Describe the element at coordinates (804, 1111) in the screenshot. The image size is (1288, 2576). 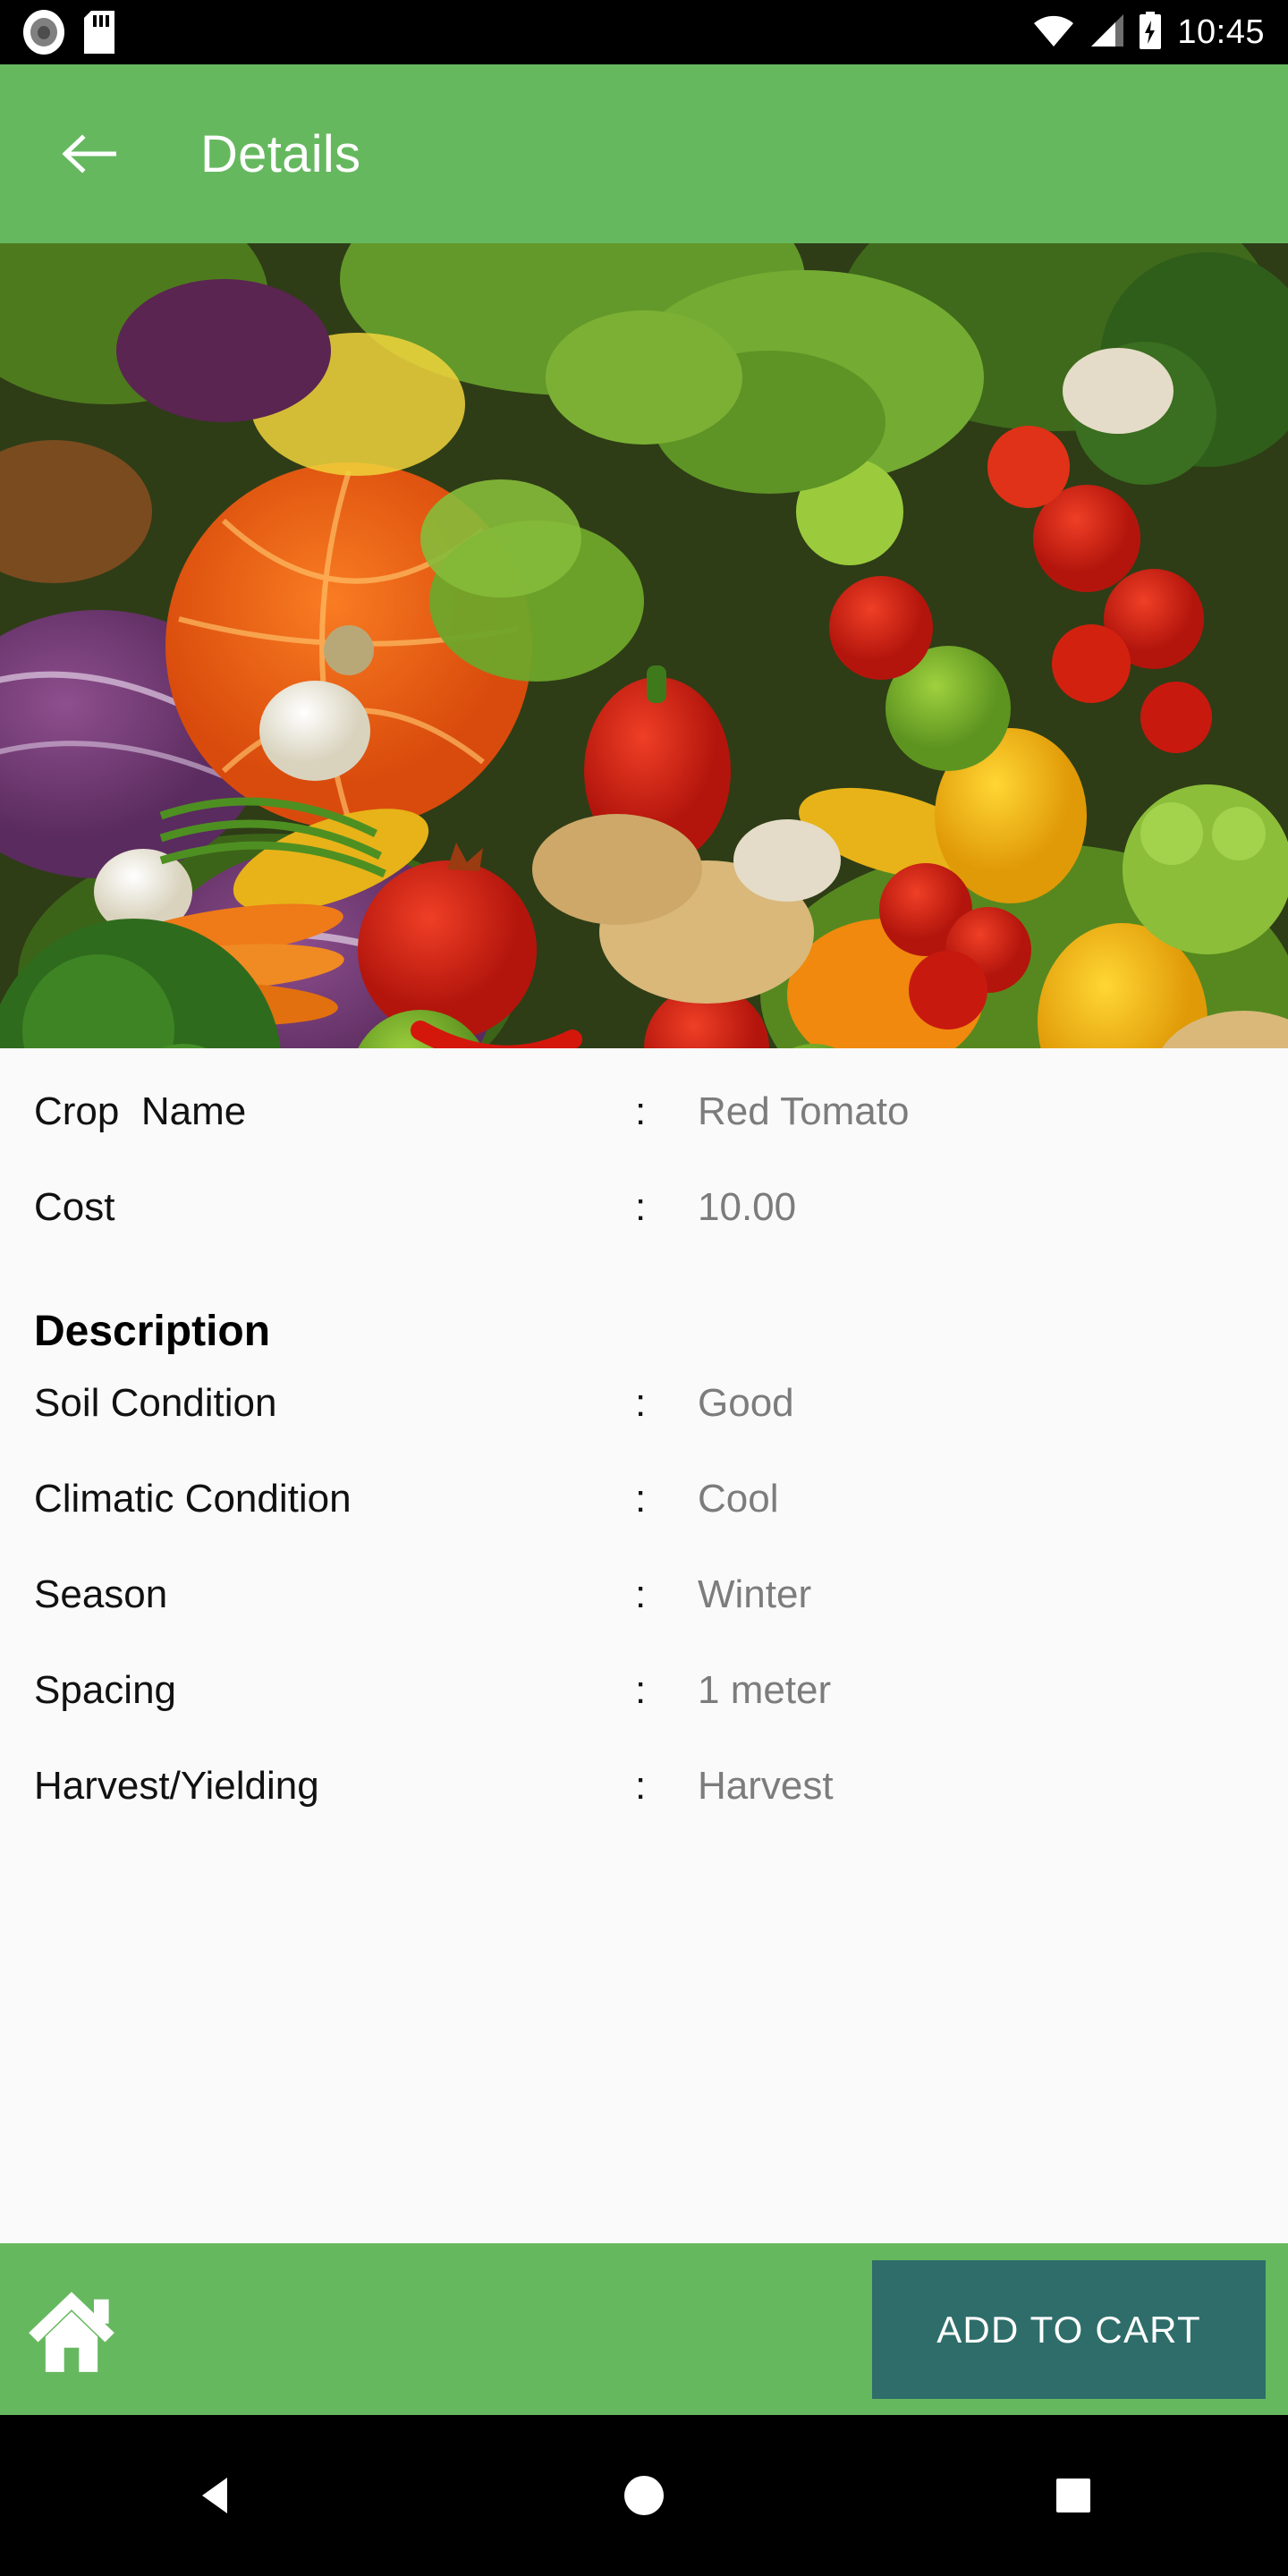
I see `detail-value: Red Tomato` at that location.